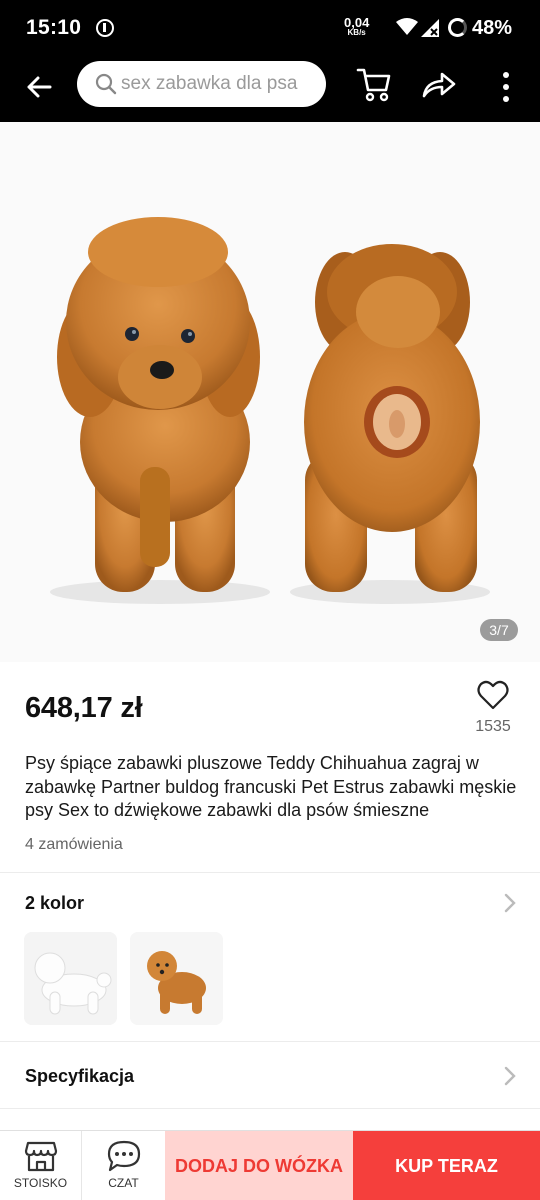  I want to click on specs-label: Specyfikacja, so click(79, 1076).